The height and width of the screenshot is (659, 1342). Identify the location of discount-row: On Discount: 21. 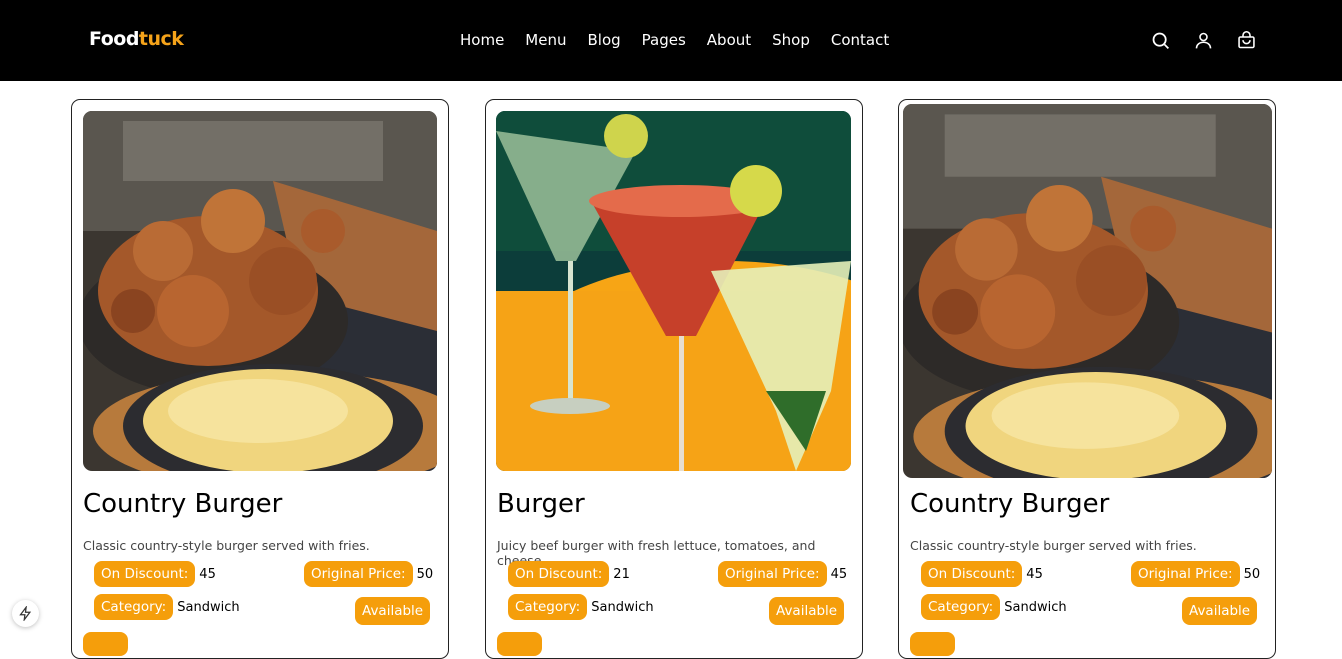
(569, 574).